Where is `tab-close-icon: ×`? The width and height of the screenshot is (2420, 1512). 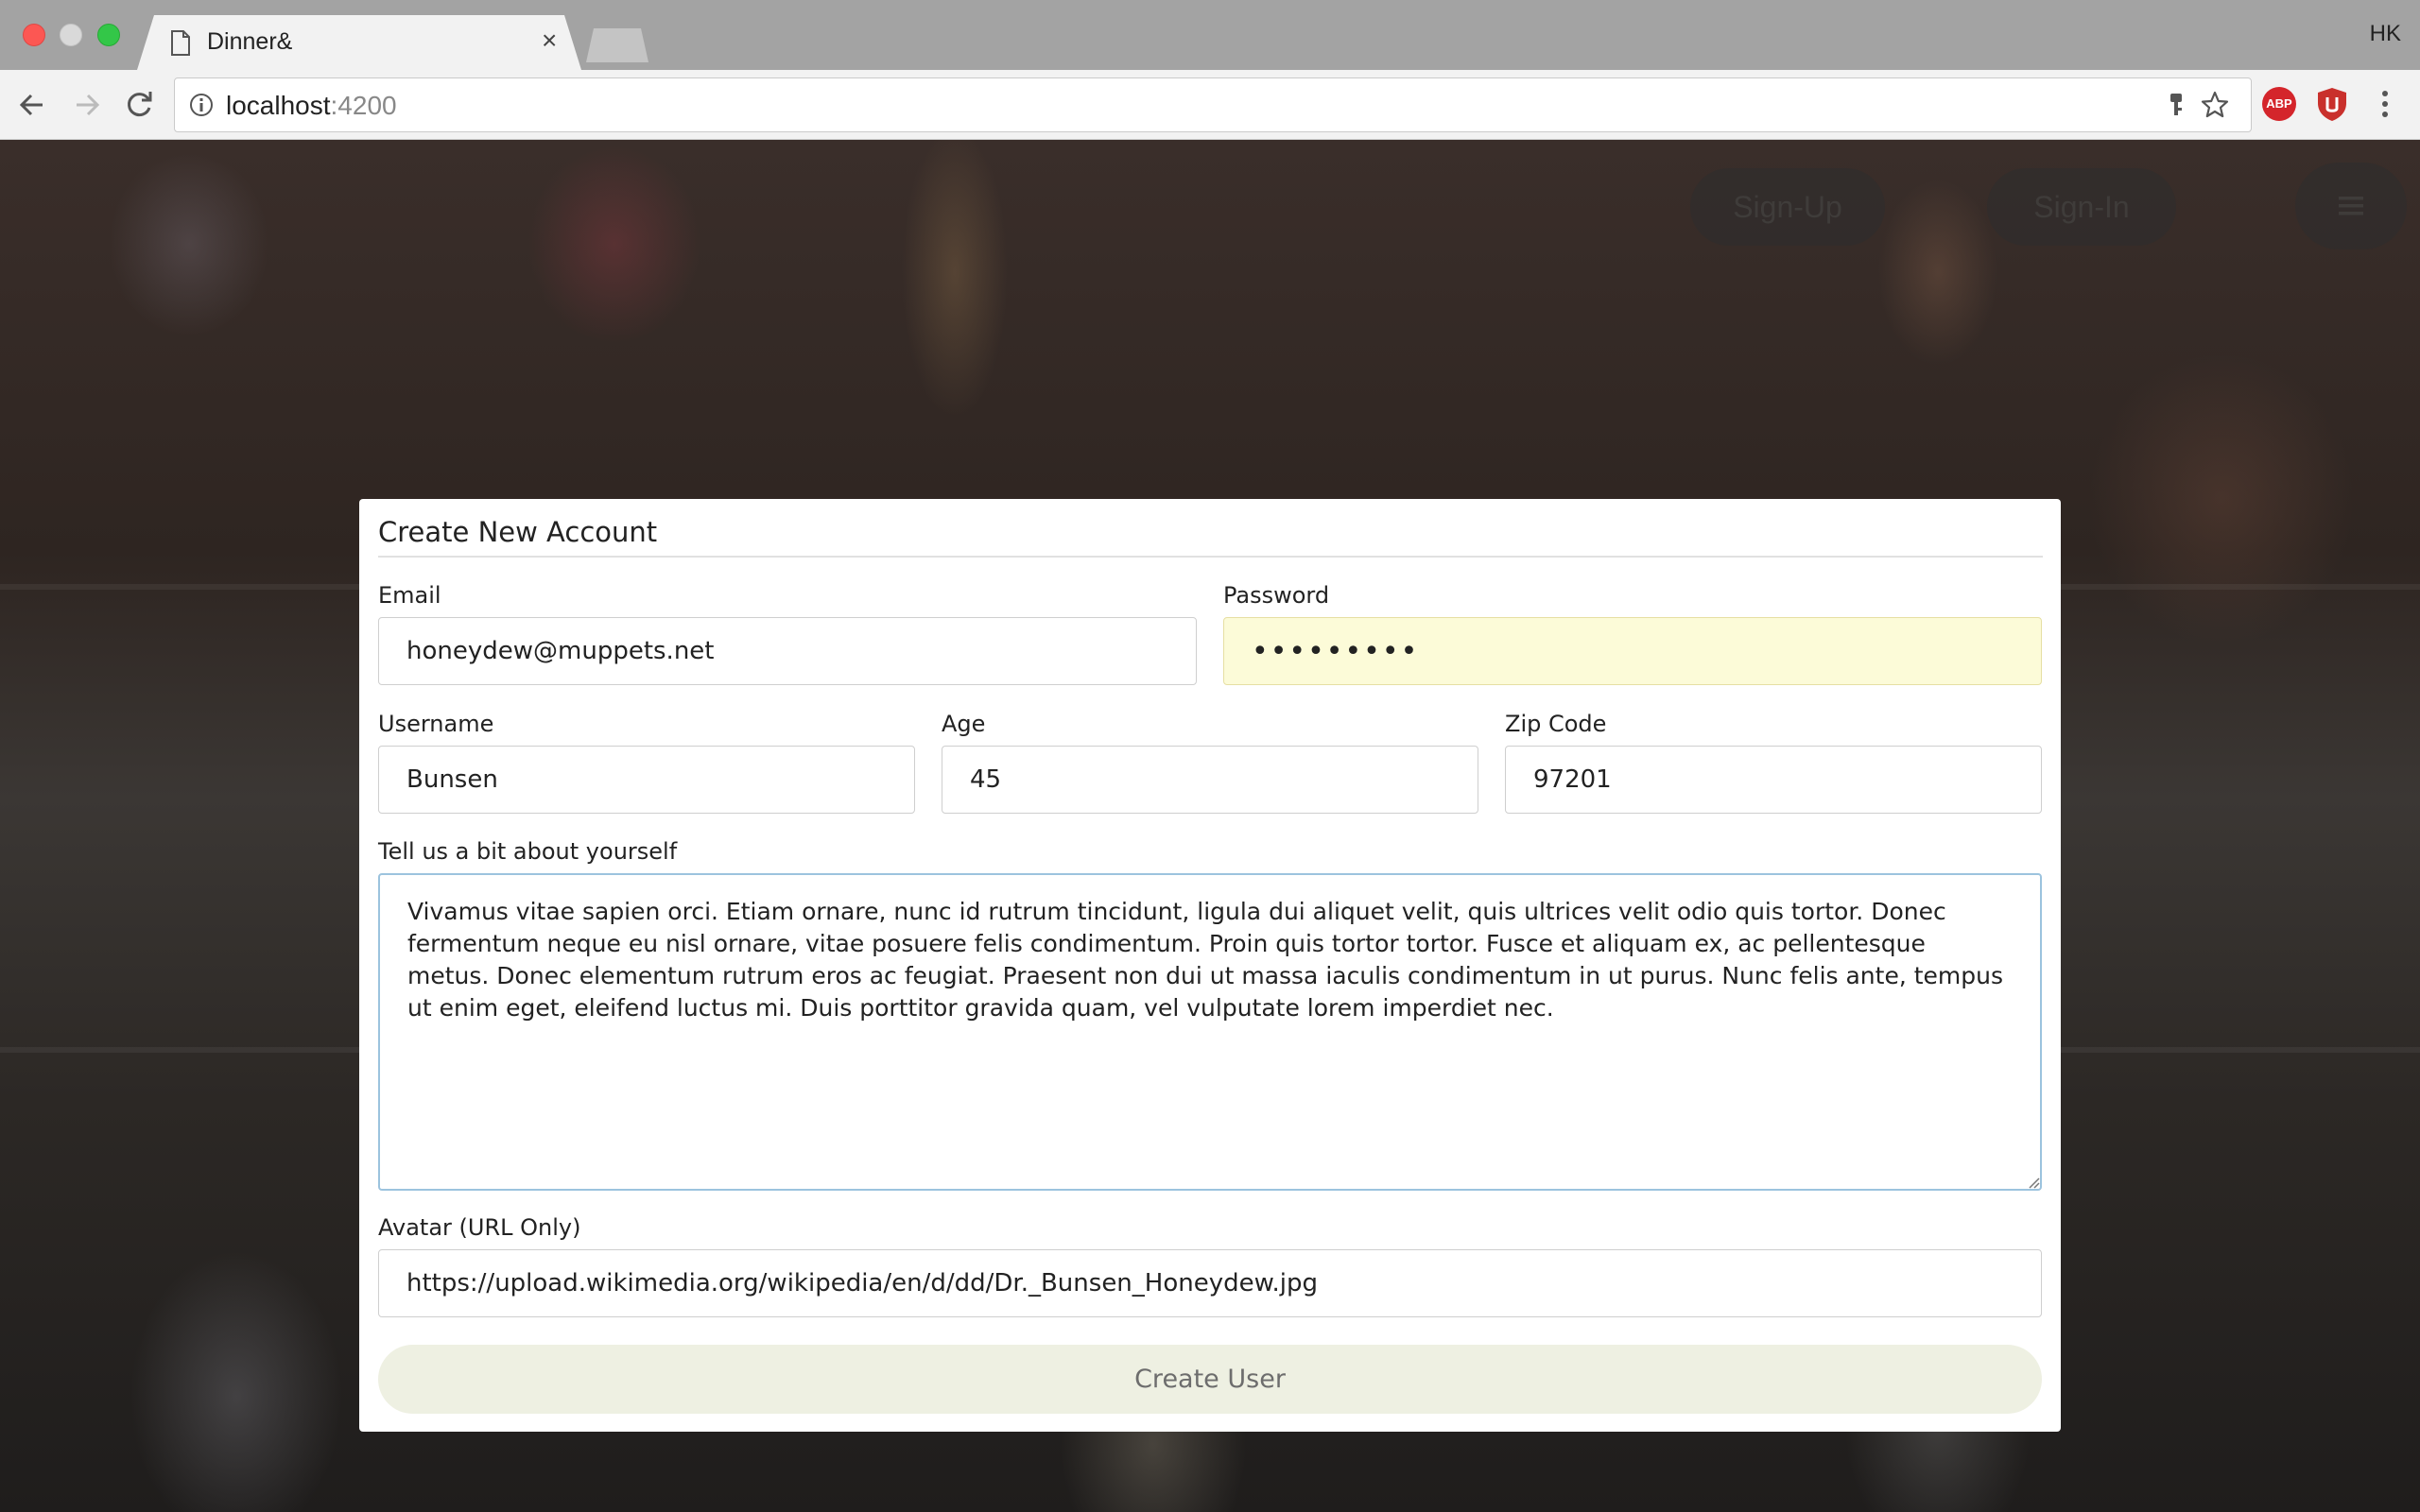
tab-close-icon: × is located at coordinates (550, 40).